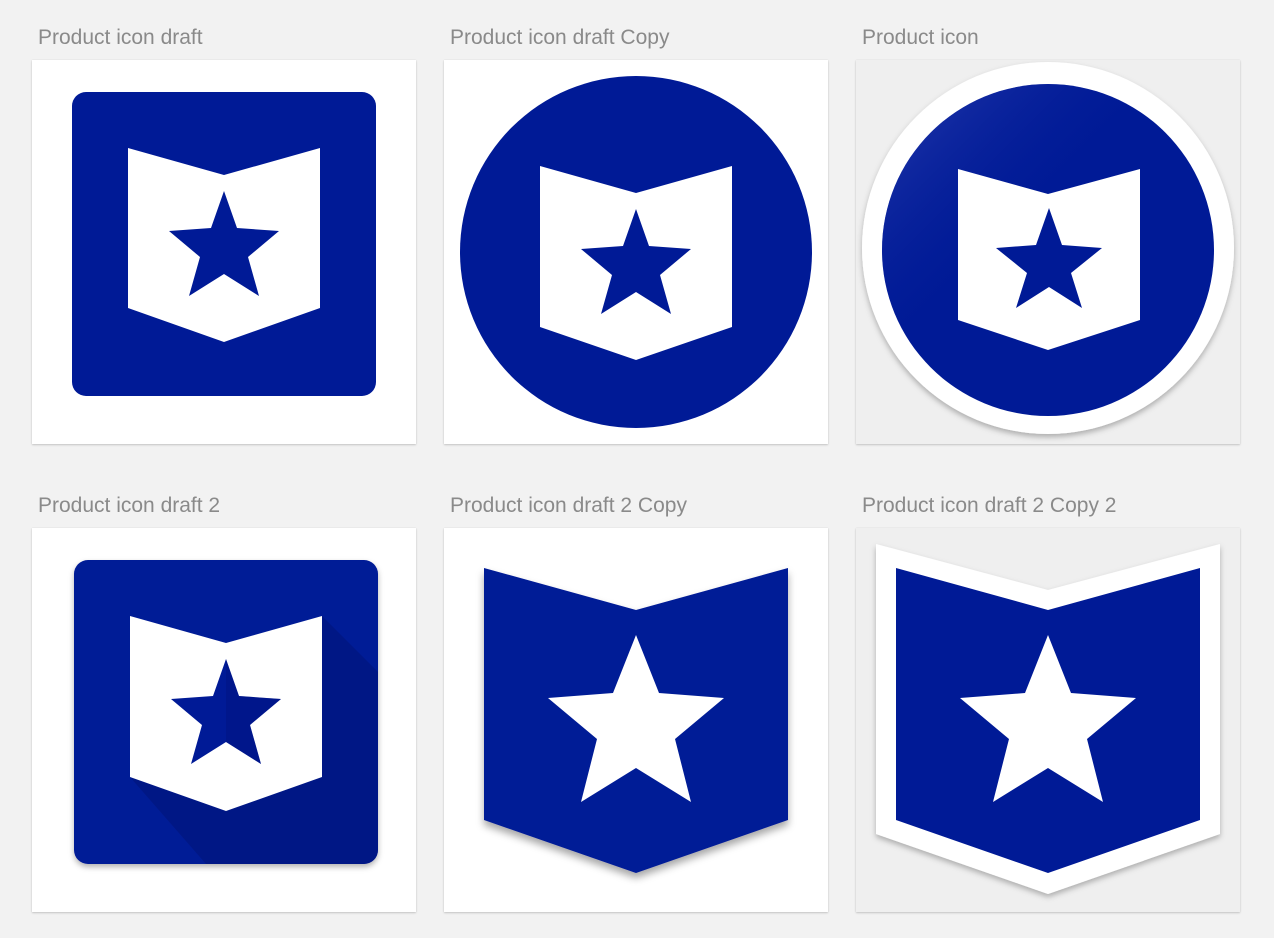 The width and height of the screenshot is (1274, 938). I want to click on artboard-product-icon-draft-2-copy, so click(636, 720).